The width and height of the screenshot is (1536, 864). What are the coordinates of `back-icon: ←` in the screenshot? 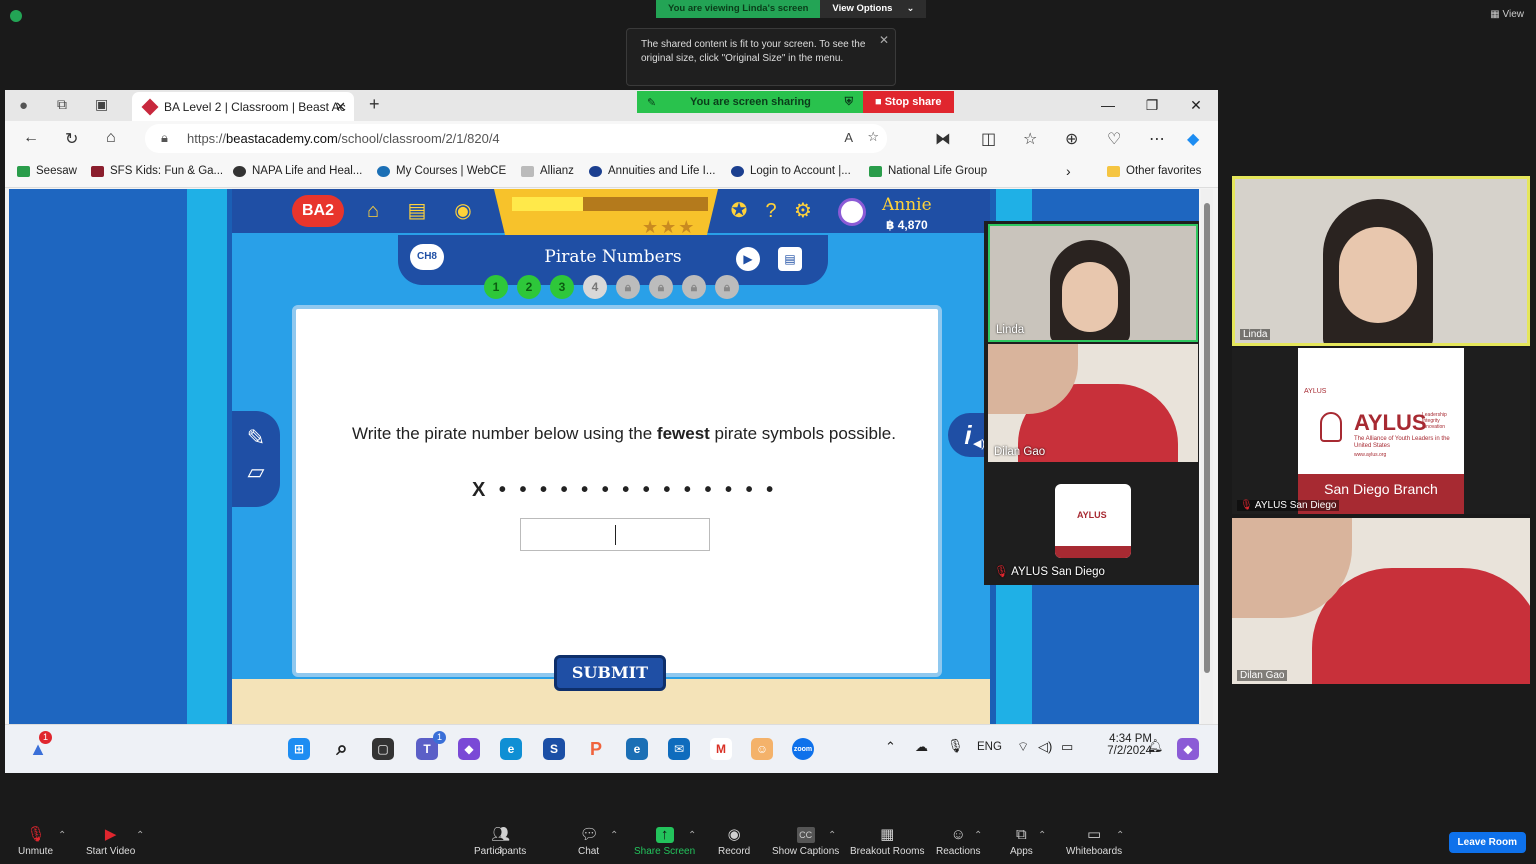 It's located at (31, 138).